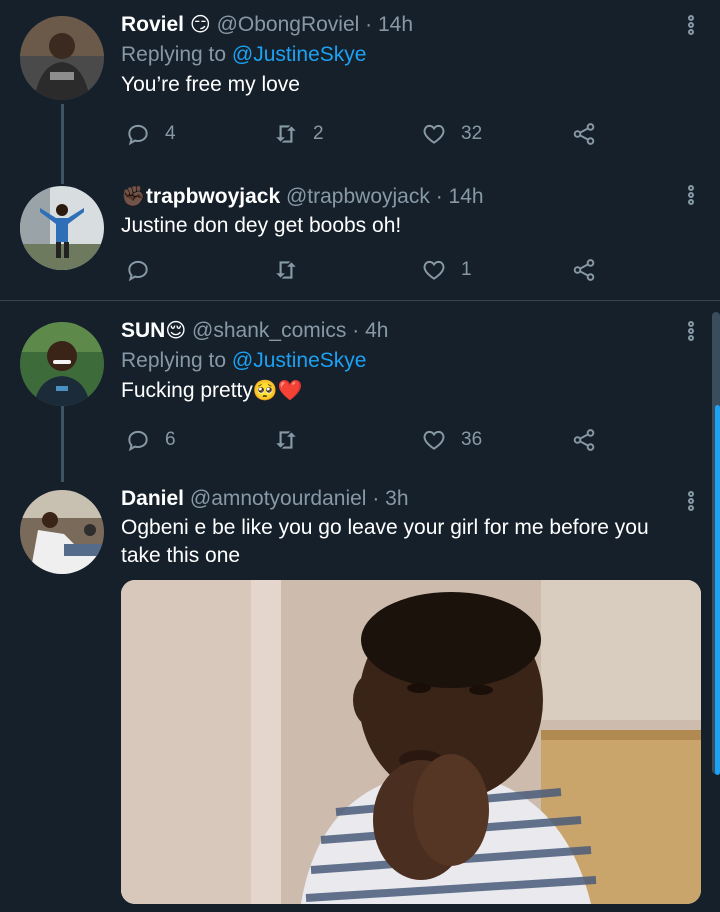  I want to click on tweet-actions: 6 36, so click(366, 440).